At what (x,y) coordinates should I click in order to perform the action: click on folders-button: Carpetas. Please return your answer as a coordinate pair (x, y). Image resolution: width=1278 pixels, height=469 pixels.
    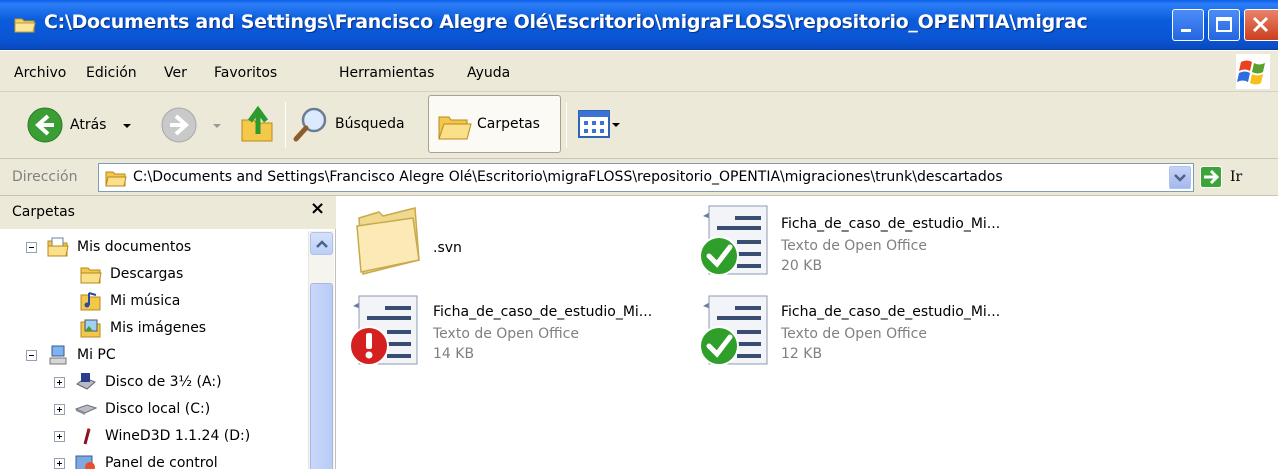
    Looking at the image, I should click on (494, 124).